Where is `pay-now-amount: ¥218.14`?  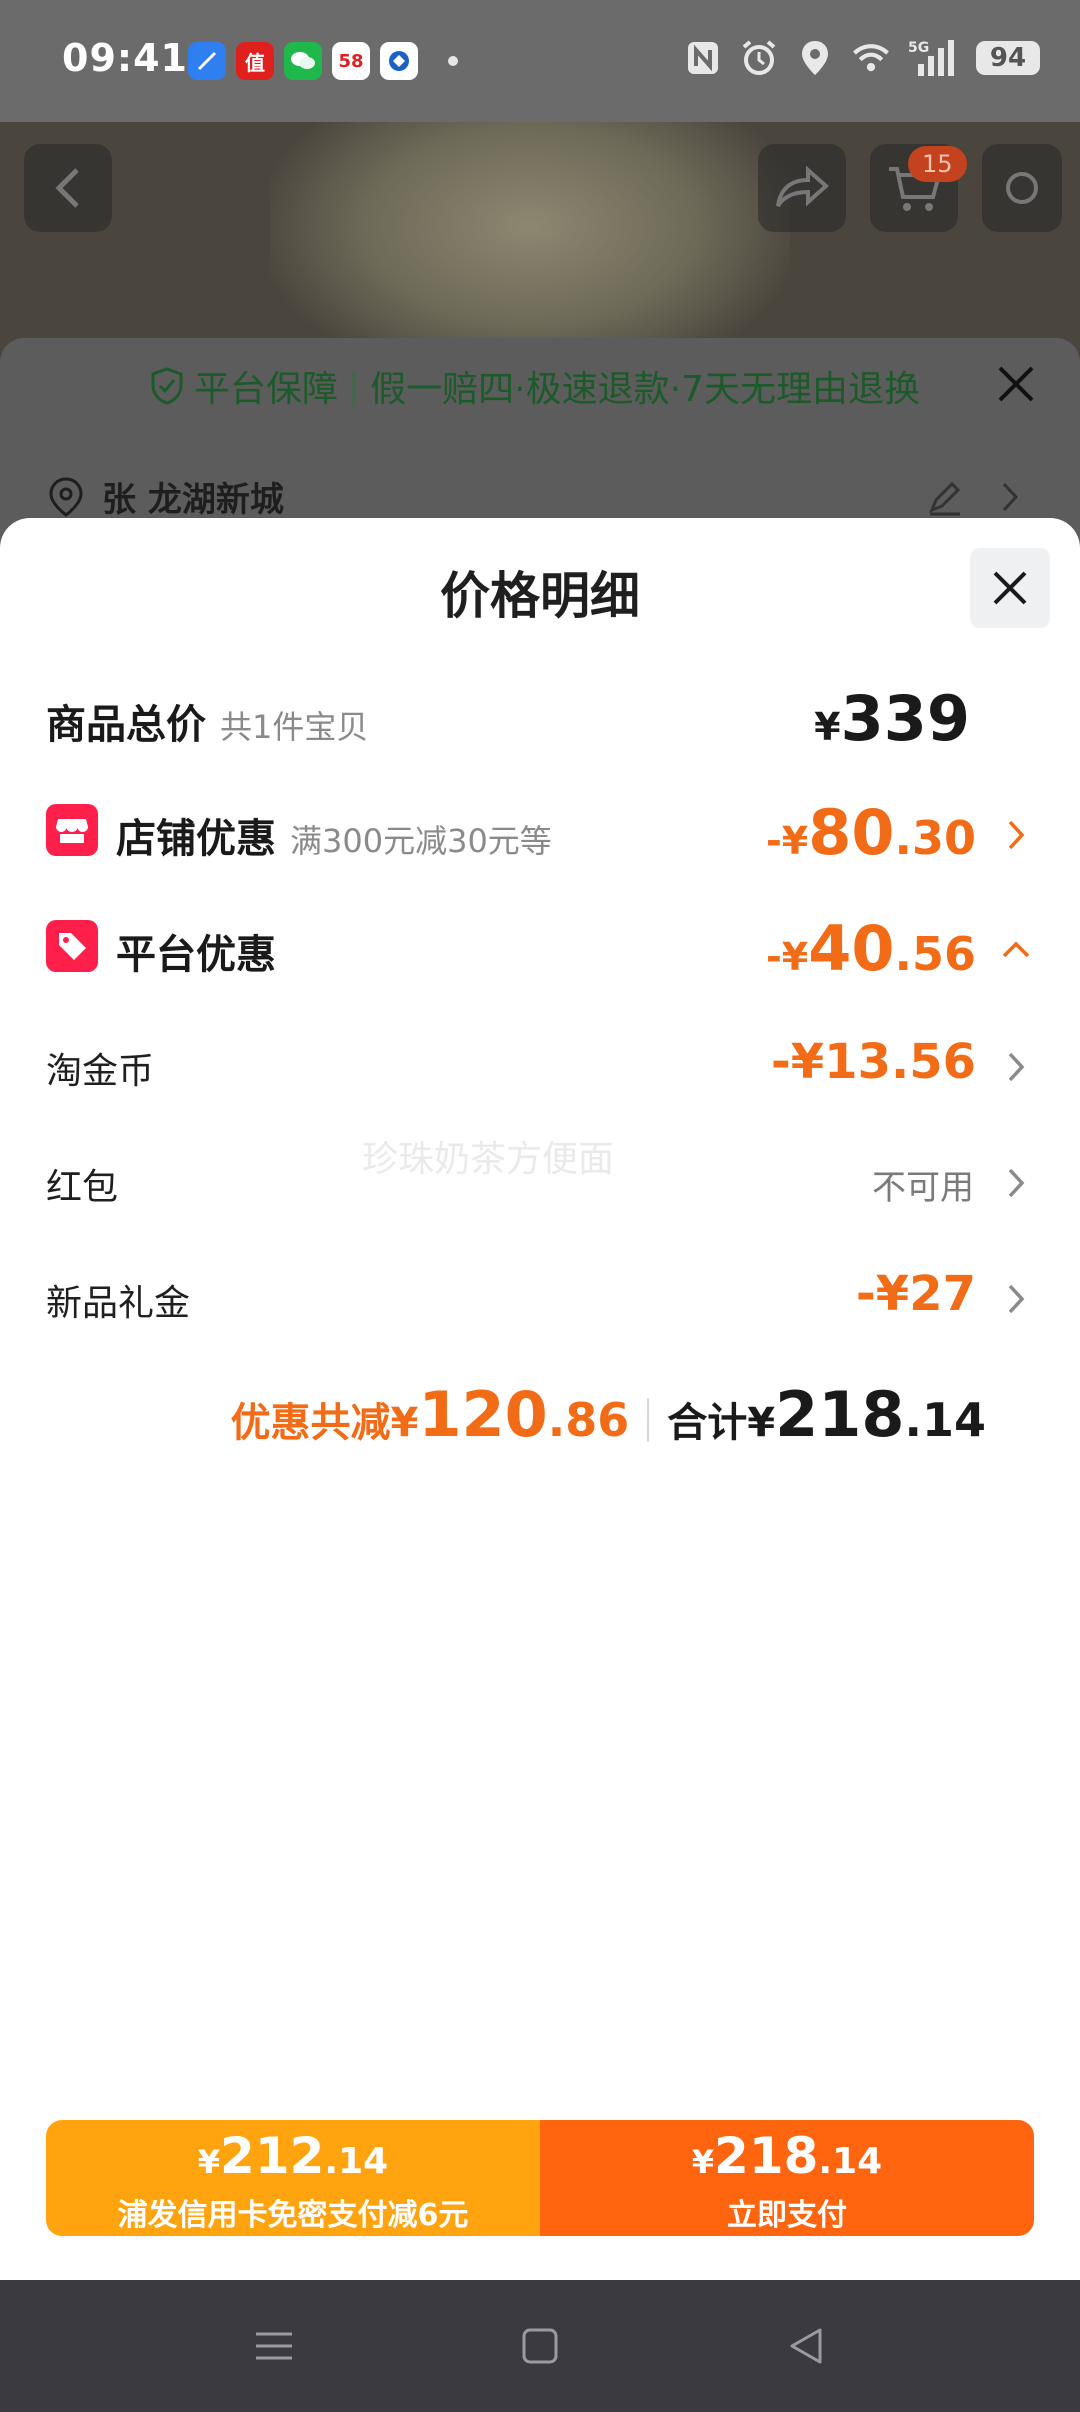
pay-now-amount: ¥218.14 is located at coordinates (787, 2162).